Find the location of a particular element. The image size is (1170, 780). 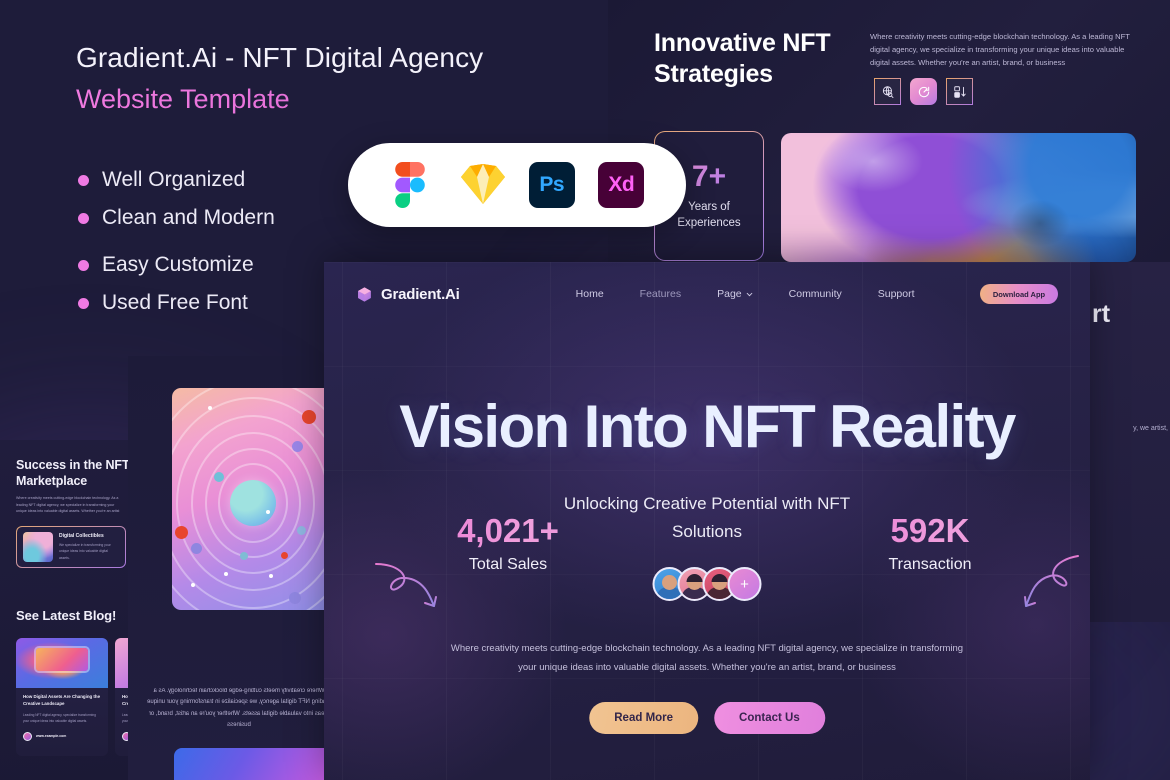

feature-label: Easy Customize is located at coordinates (178, 264).